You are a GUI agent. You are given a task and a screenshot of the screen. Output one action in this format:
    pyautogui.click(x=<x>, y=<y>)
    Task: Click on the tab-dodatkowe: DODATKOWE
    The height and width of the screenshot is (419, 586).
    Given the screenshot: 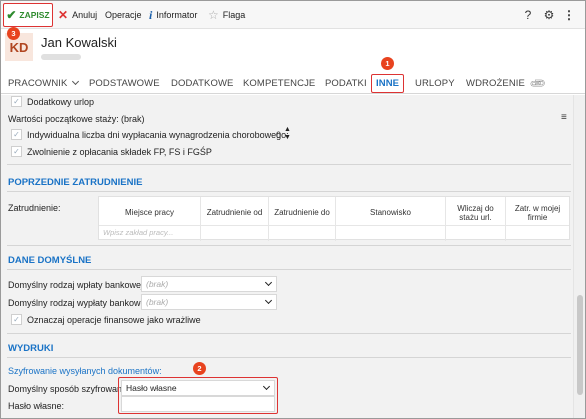 What is the action you would take?
    pyautogui.click(x=202, y=83)
    